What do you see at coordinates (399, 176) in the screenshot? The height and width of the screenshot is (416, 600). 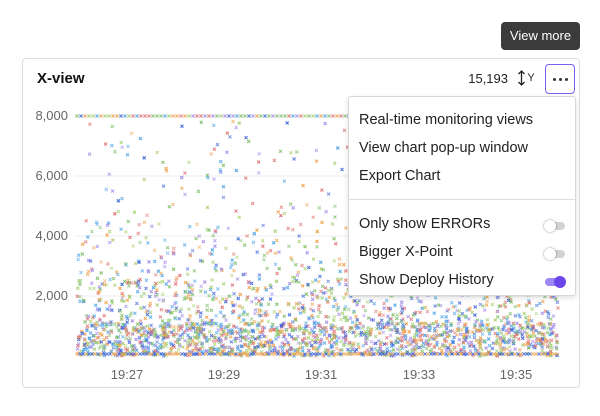 I see `menu-item-export-chart: Export Chart` at bounding box center [399, 176].